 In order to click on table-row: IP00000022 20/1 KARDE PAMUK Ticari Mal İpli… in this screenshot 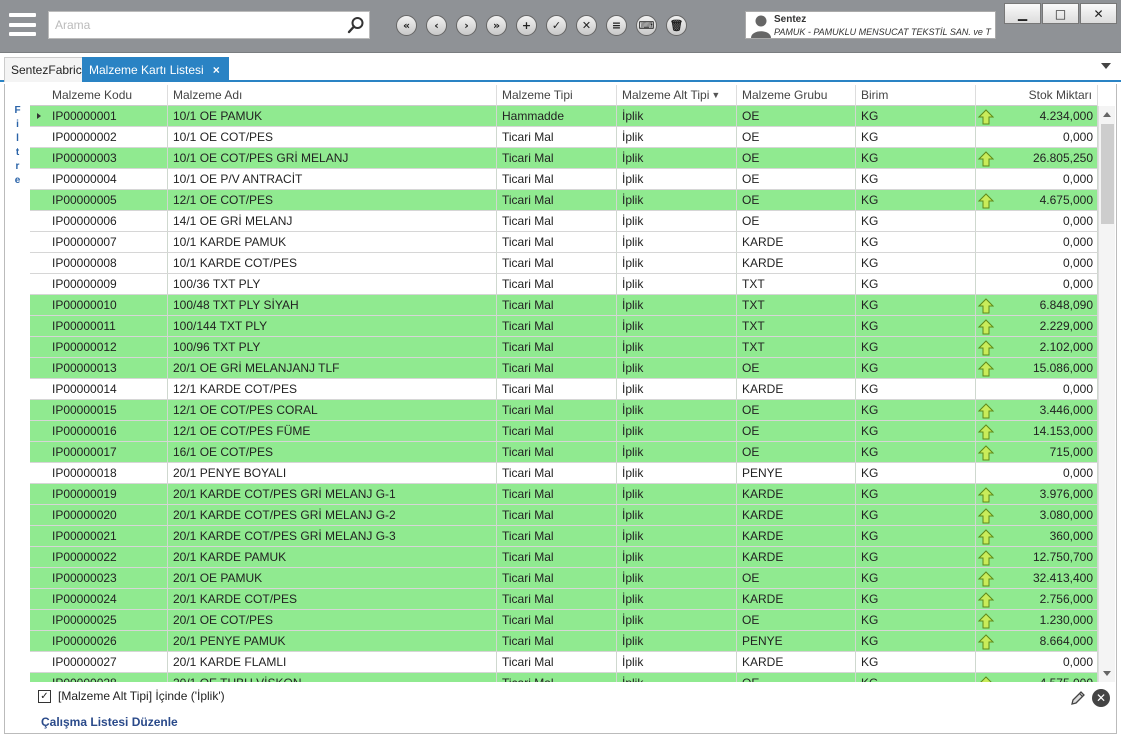, I will do `click(564, 557)`.